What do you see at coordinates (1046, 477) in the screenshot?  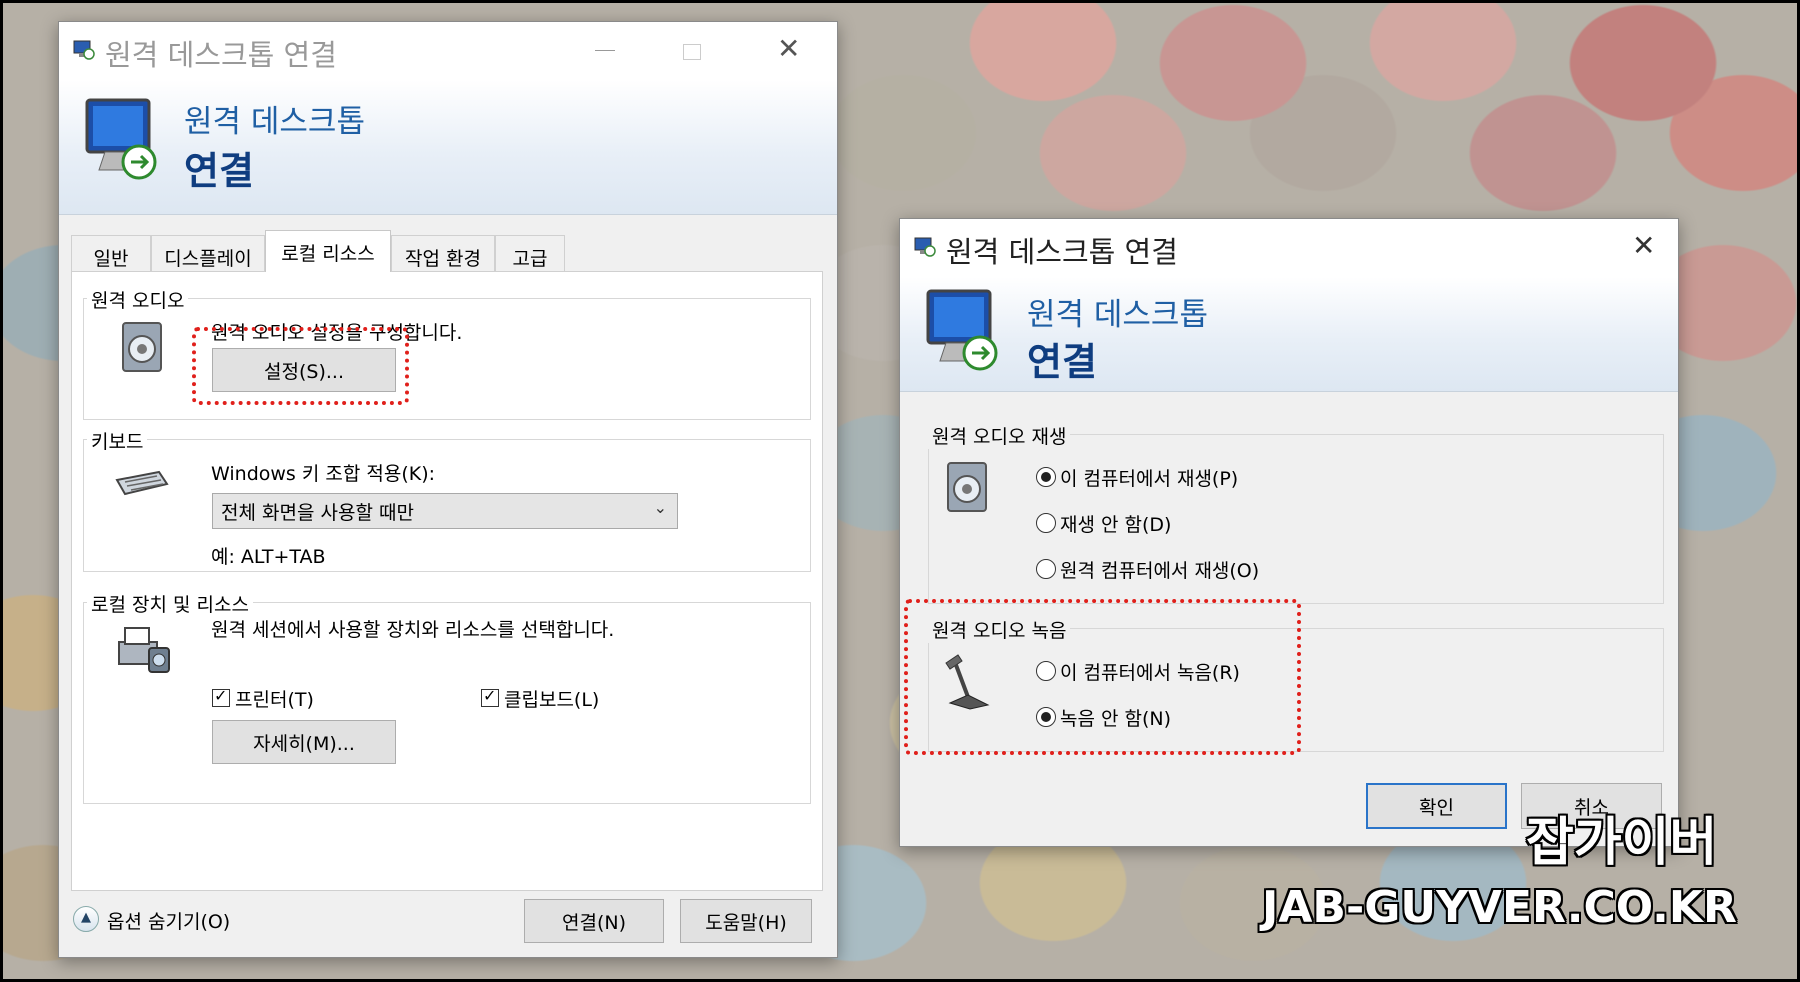 I see `play-on-this-computer-radio` at bounding box center [1046, 477].